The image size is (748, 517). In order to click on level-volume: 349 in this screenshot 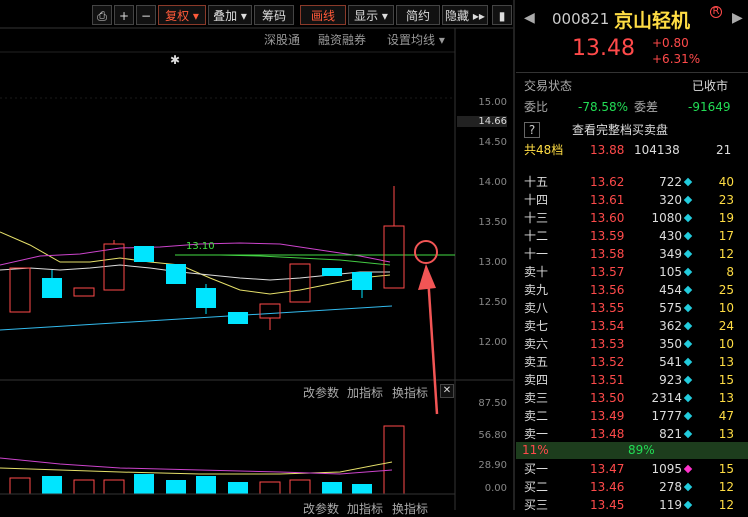, I will do `click(670, 254)`.